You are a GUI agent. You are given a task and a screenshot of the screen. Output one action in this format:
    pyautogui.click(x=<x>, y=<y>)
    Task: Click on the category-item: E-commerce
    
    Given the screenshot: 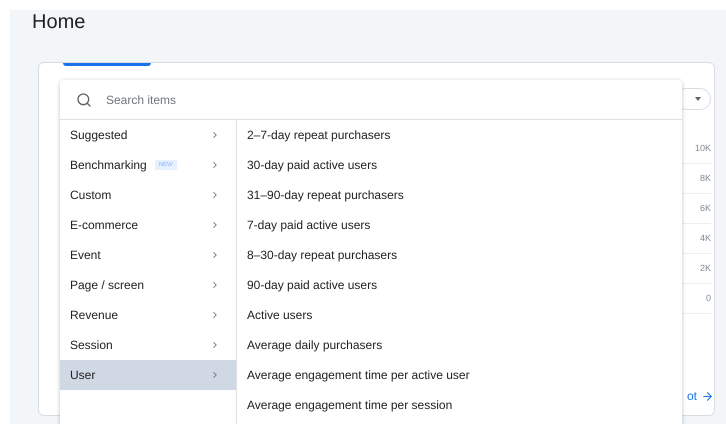 What is the action you would take?
    pyautogui.click(x=148, y=225)
    